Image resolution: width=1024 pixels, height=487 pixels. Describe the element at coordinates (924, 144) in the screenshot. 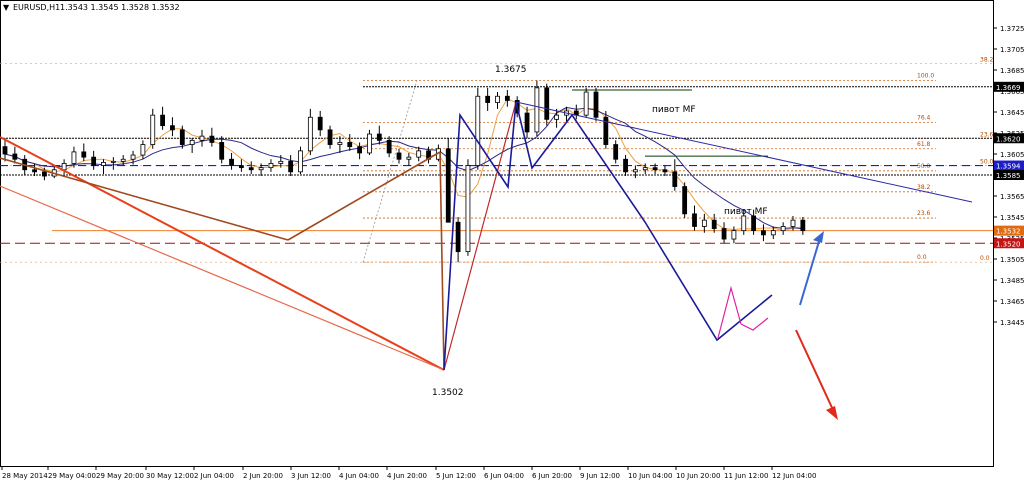

I see `fib-level-label: 61.8` at that location.